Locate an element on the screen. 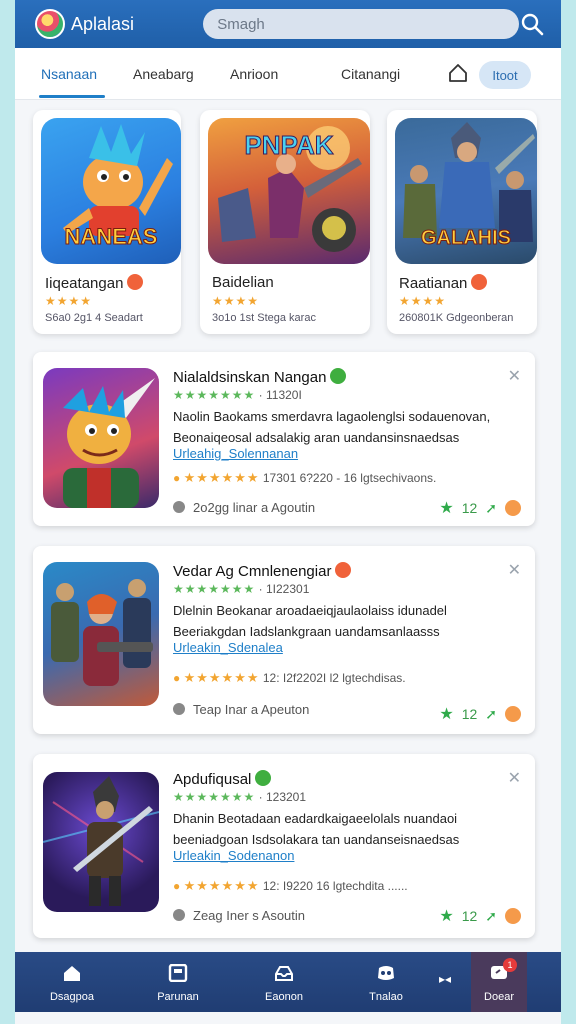 Image resolution: width=576 pixels, height=1024 pixels. nav-item-dsagpoa: Dsagpoa is located at coordinates (72, 982).